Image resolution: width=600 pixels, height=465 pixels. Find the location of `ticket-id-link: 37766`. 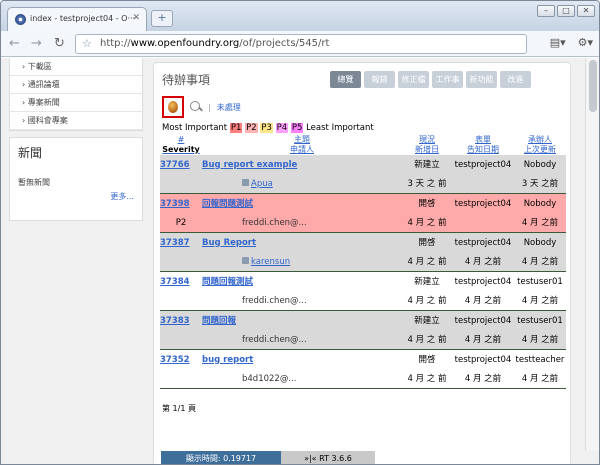

ticket-id-link: 37766 is located at coordinates (175, 165).